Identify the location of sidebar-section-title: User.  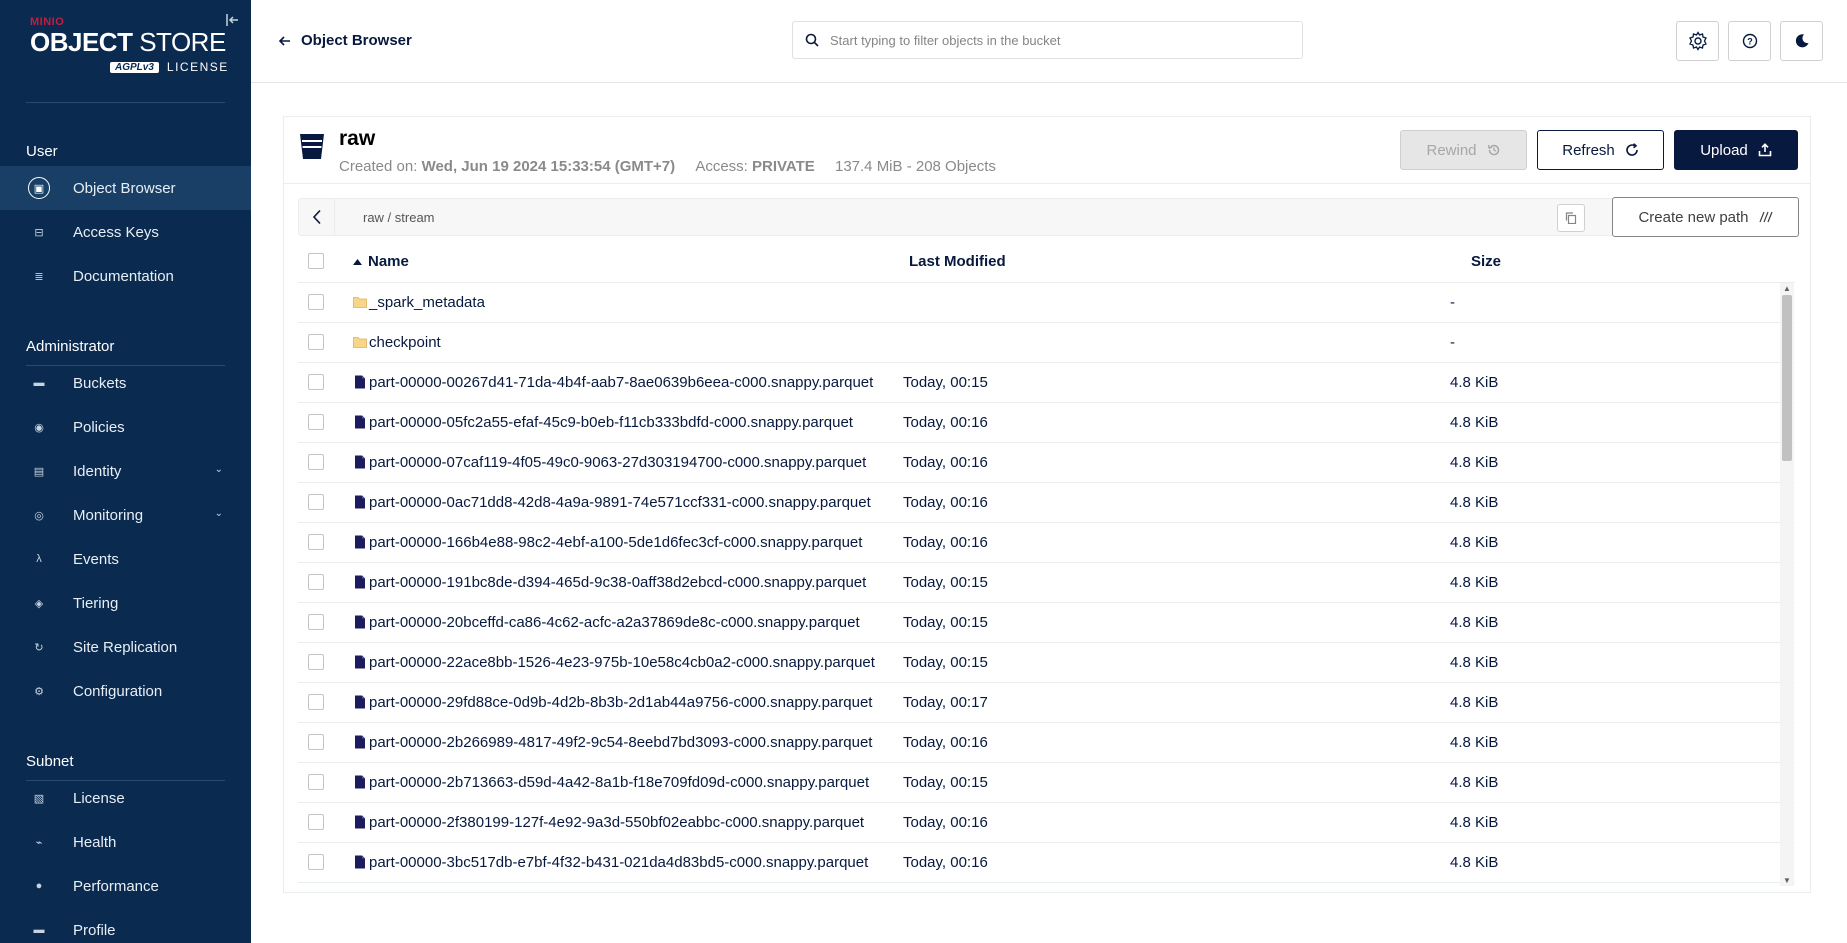
(42, 151).